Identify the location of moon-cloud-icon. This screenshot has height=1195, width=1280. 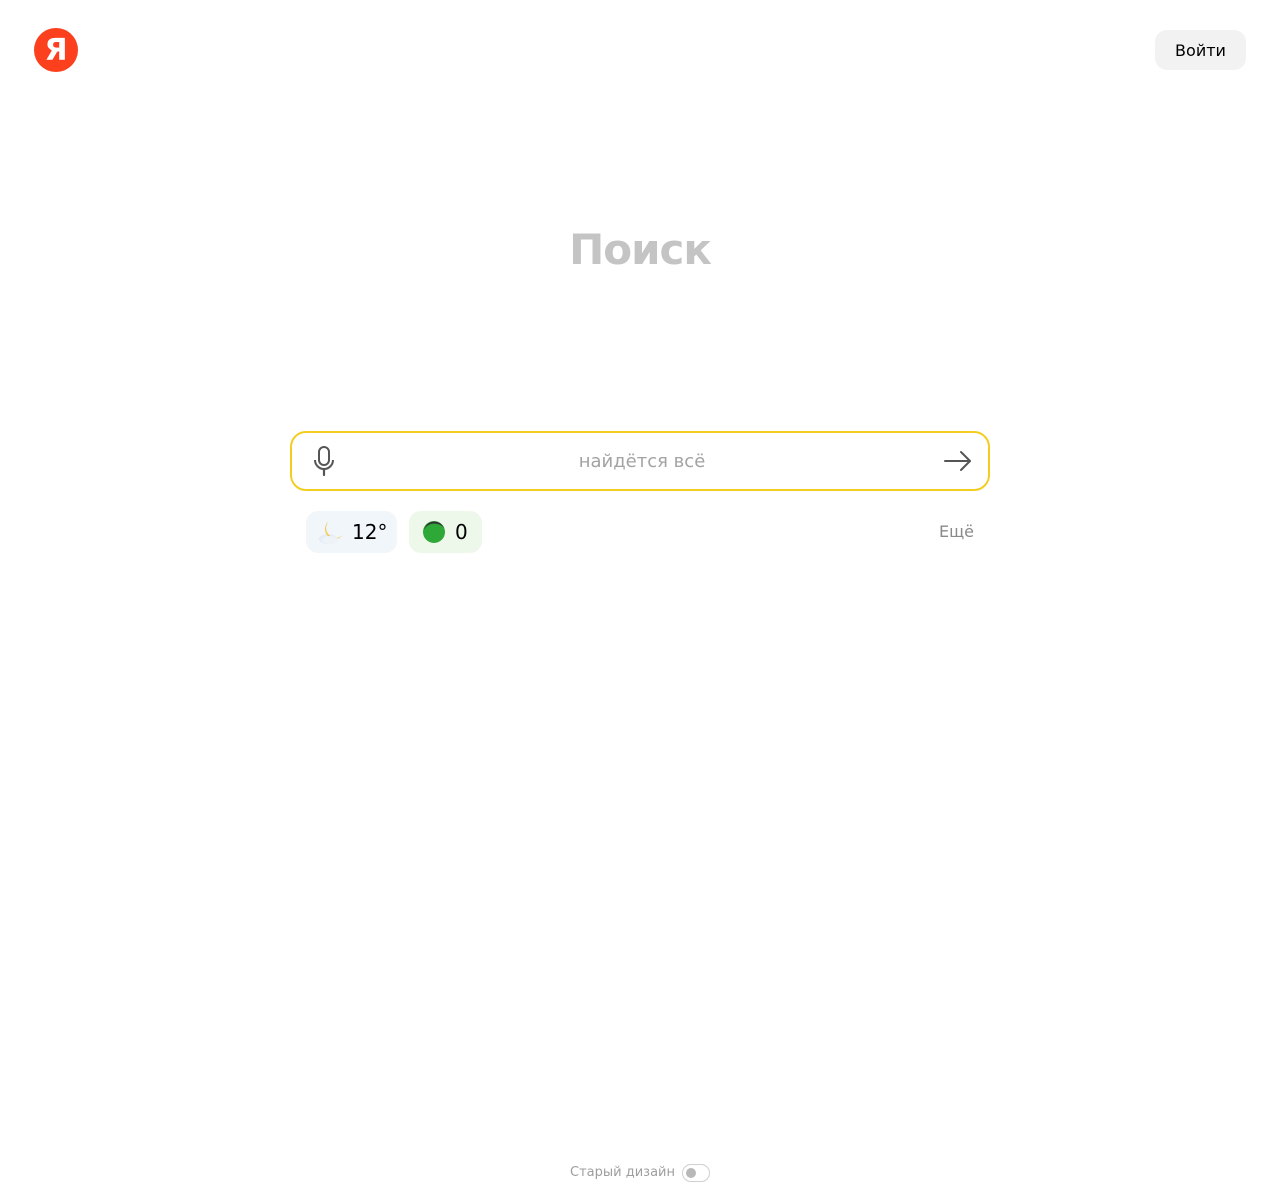
(331, 532).